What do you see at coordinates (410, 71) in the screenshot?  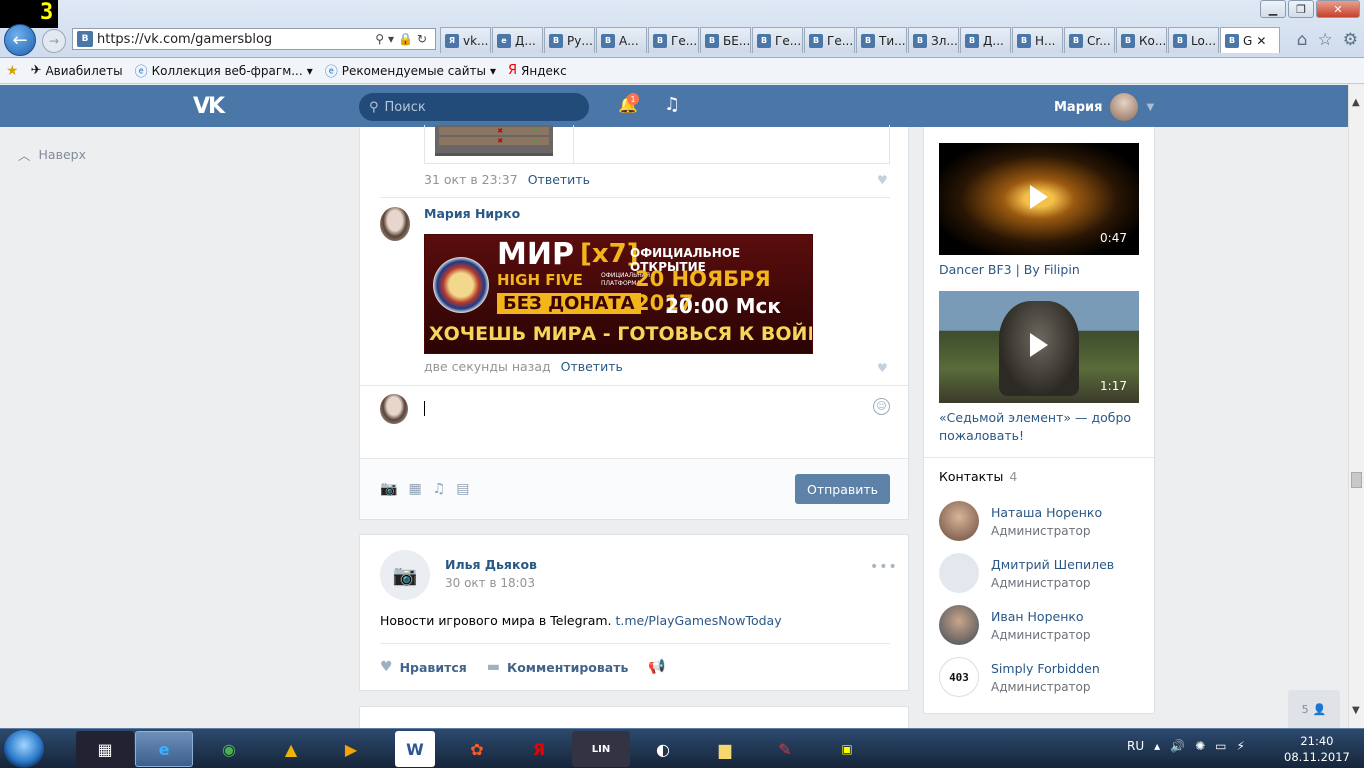 I see `favorite-item: ⓔ Рекомендуемые сайты ▾` at bounding box center [410, 71].